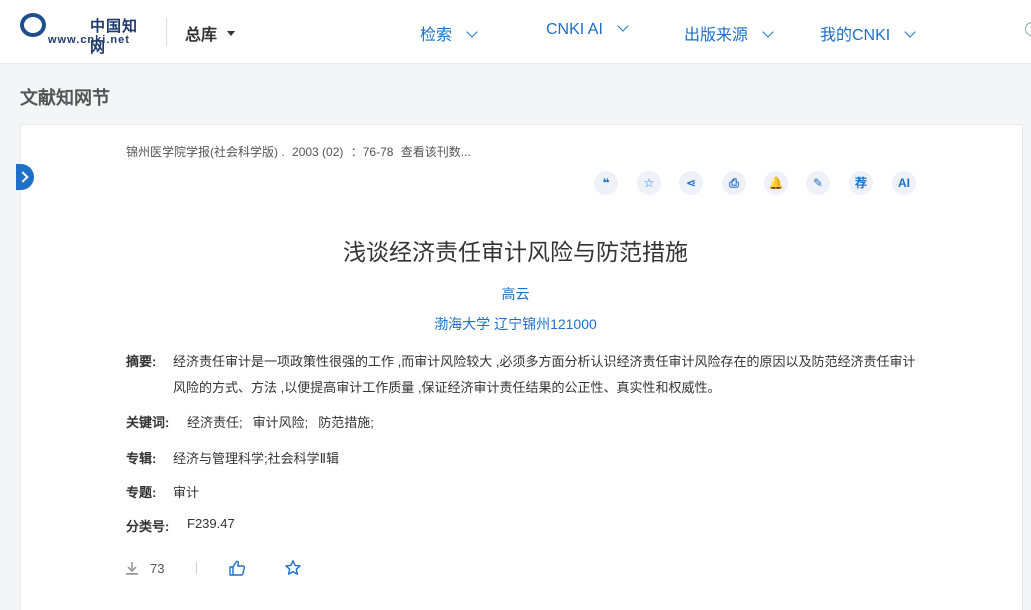  What do you see at coordinates (201, 35) in the screenshot?
I see `library-label: 总库` at bounding box center [201, 35].